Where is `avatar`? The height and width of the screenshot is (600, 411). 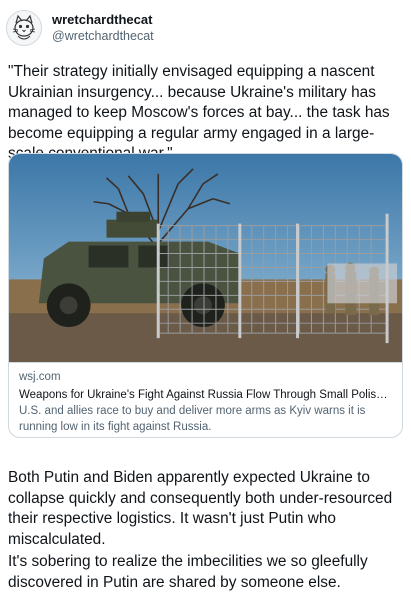 avatar is located at coordinates (24, 28).